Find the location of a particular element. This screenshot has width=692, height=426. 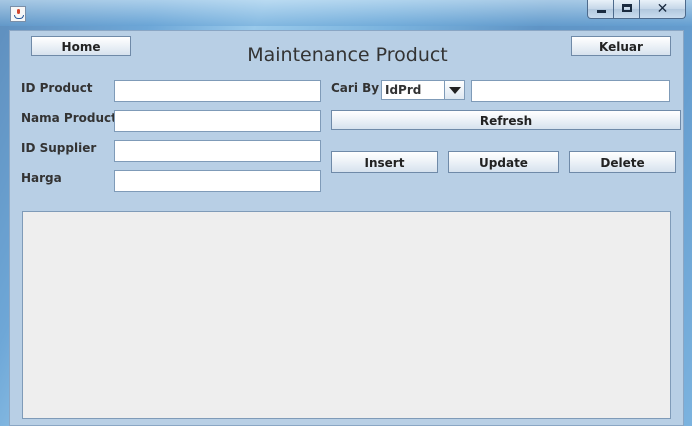

cari-by-select: IdPrd is located at coordinates (423, 90).